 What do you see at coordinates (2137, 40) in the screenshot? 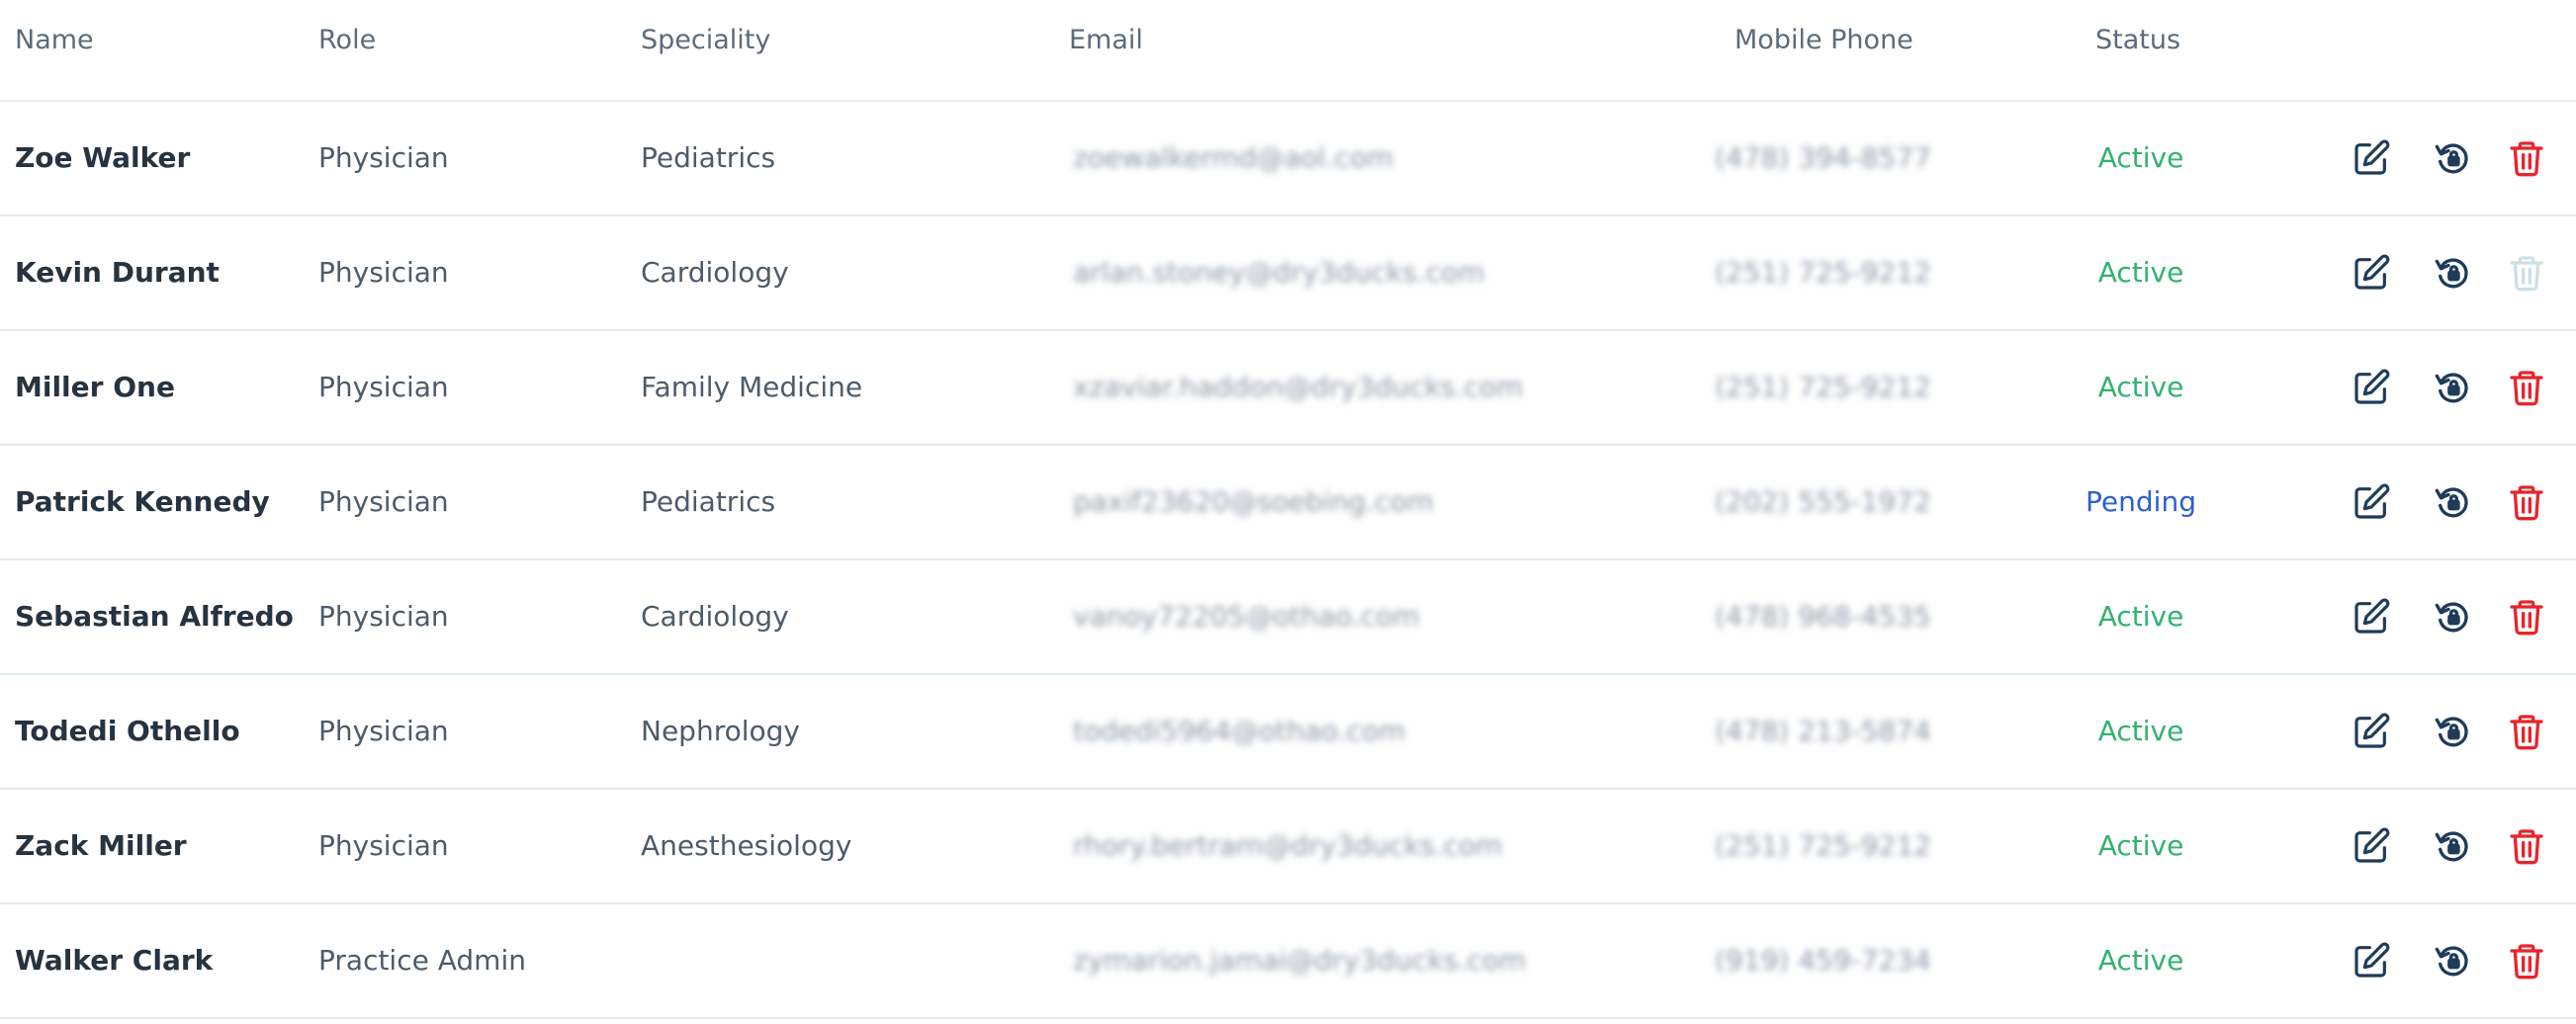
I see `column-header-status: Status` at bounding box center [2137, 40].